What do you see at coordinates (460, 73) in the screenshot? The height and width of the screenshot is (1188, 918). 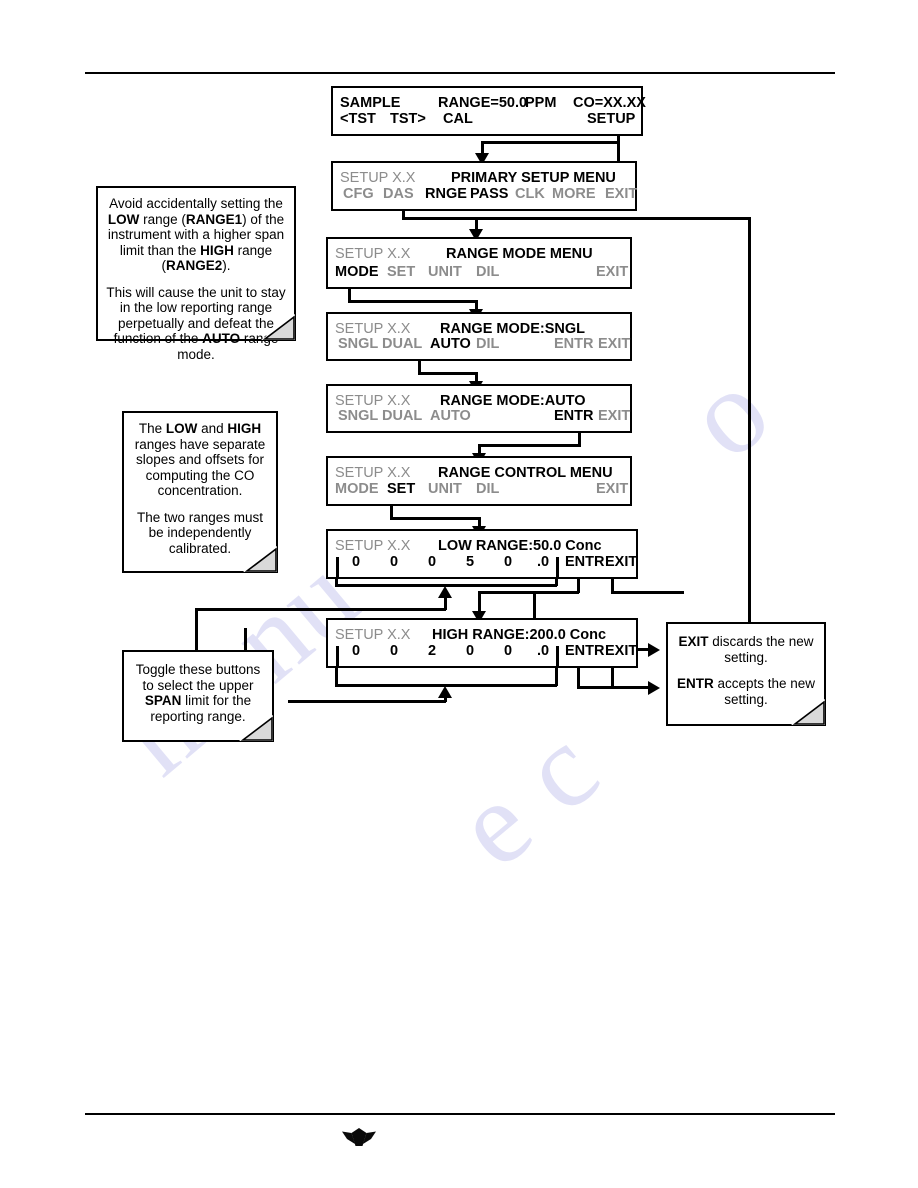 I see `header-rule` at bounding box center [460, 73].